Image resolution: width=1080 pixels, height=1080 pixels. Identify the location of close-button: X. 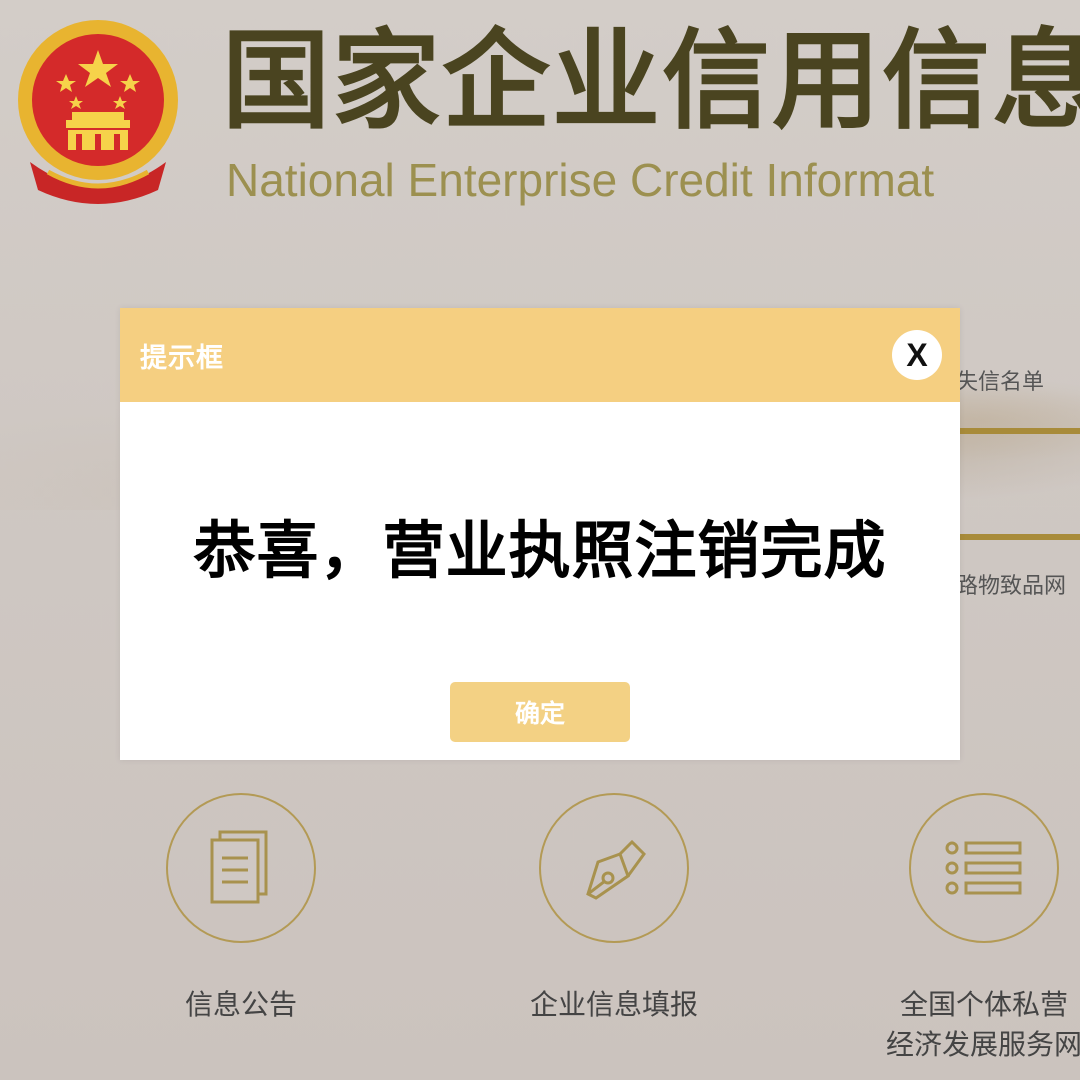
(917, 355).